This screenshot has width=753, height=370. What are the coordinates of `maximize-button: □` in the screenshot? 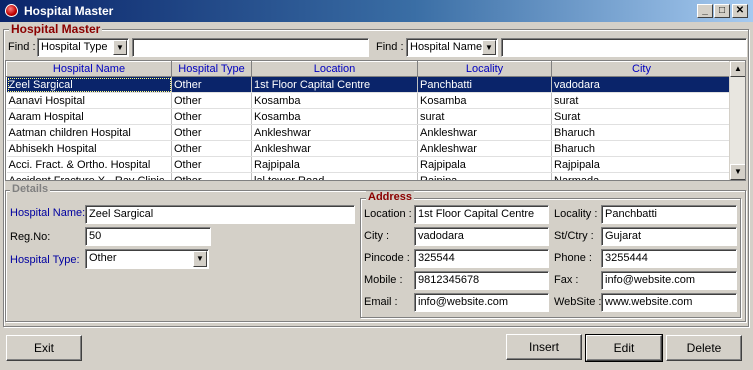 It's located at (722, 11).